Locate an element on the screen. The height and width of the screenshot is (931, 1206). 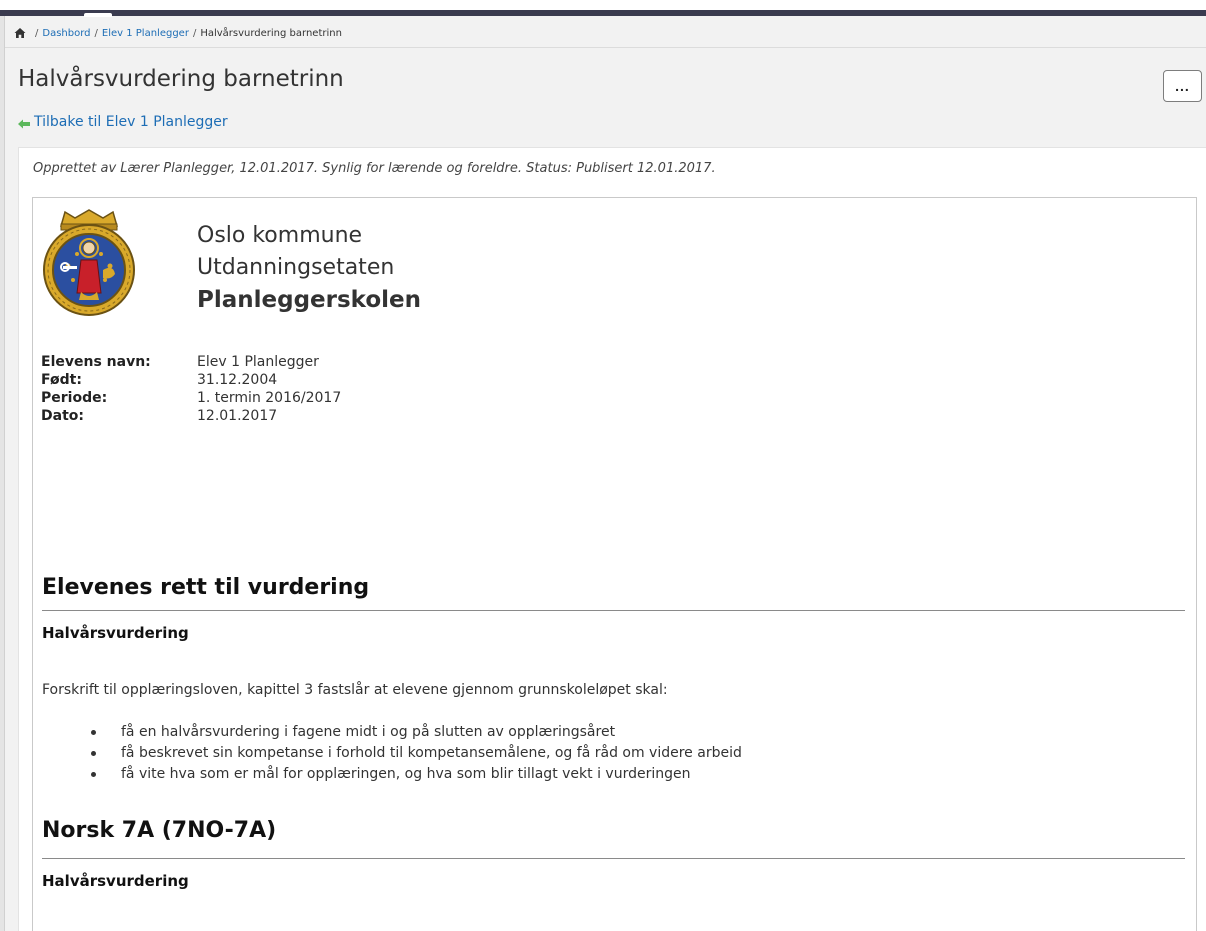
breadcrumb-divider is located at coordinates (605, 47).